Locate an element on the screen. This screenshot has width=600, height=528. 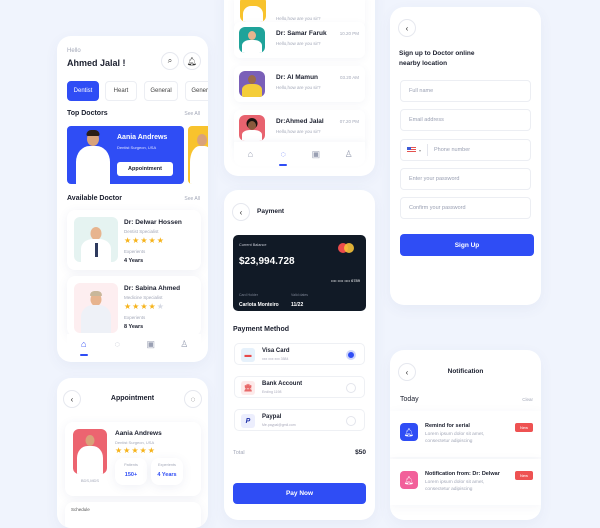
holder-label: Card Holder is located at coordinates (248, 295).